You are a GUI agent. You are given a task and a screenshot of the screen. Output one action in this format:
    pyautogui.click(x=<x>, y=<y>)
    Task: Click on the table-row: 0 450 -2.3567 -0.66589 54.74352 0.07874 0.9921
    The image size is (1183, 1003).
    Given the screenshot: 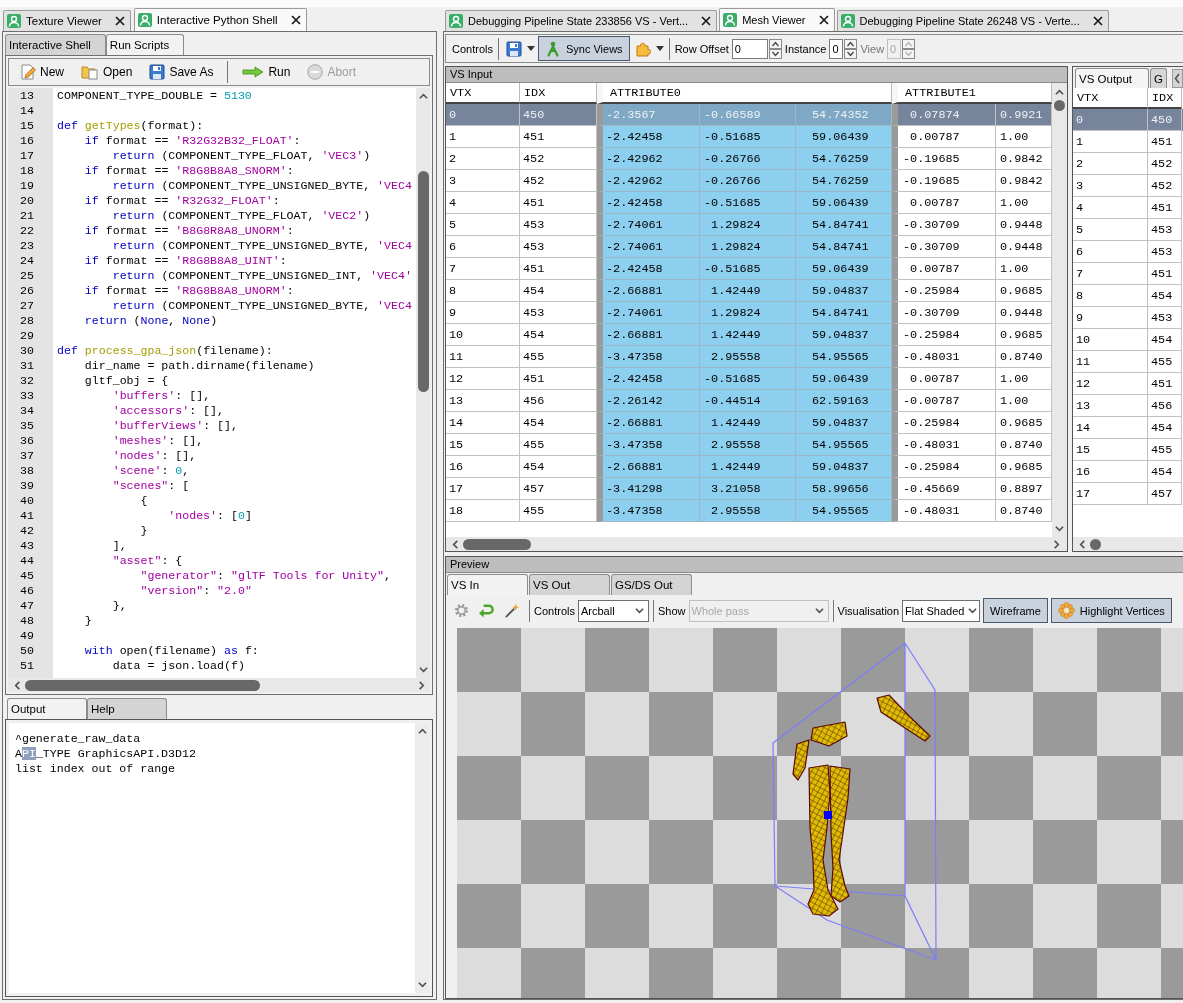 What is the action you would take?
    pyautogui.click(x=749, y=115)
    